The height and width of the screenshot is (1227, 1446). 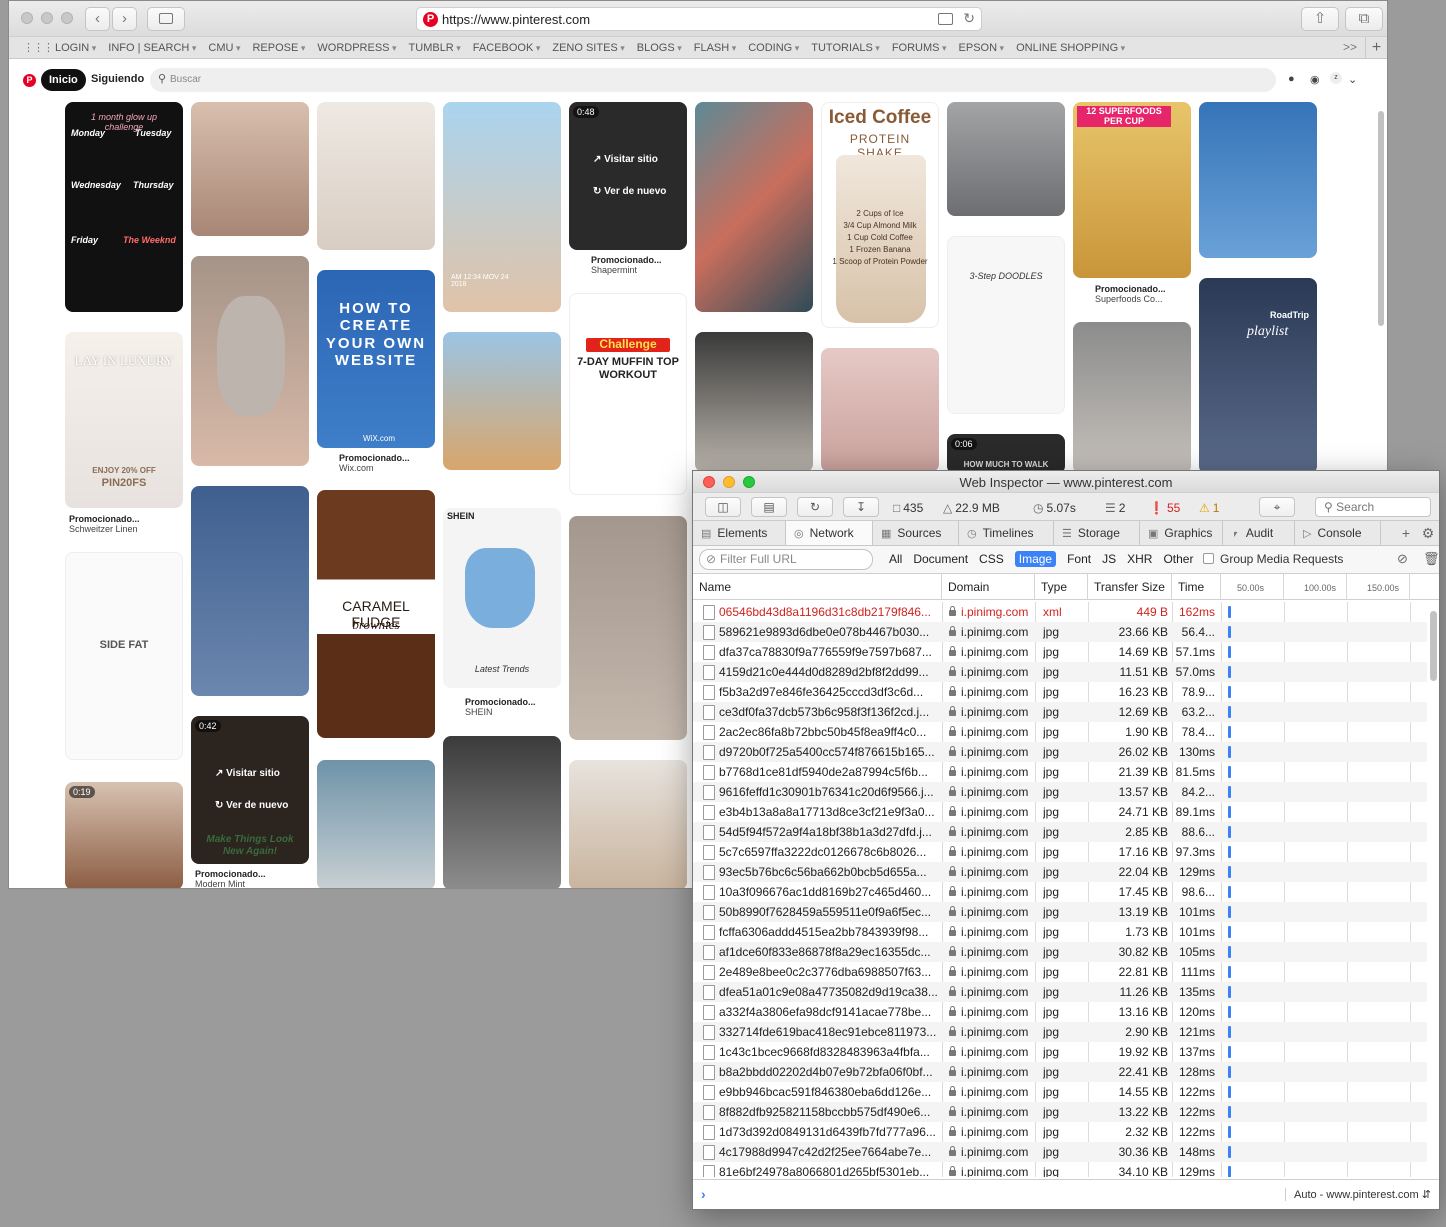 What do you see at coordinates (829, 533) in the screenshot?
I see `tab-network: ◎ Network` at bounding box center [829, 533].